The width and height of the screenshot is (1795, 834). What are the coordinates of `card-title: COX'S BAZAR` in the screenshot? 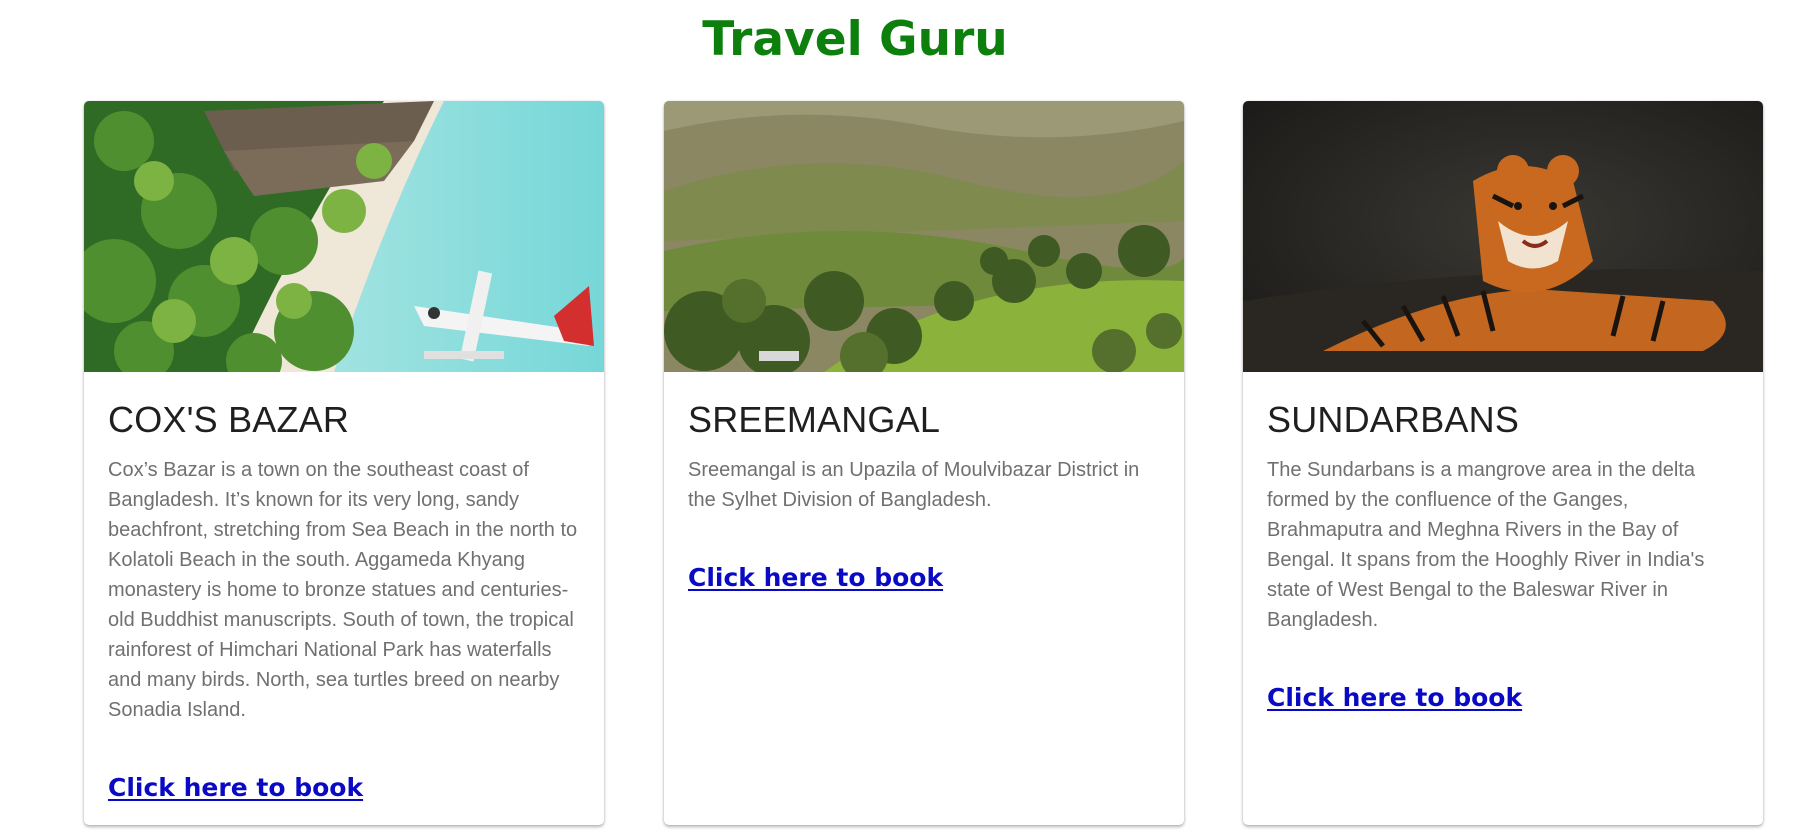 It's located at (229, 419).